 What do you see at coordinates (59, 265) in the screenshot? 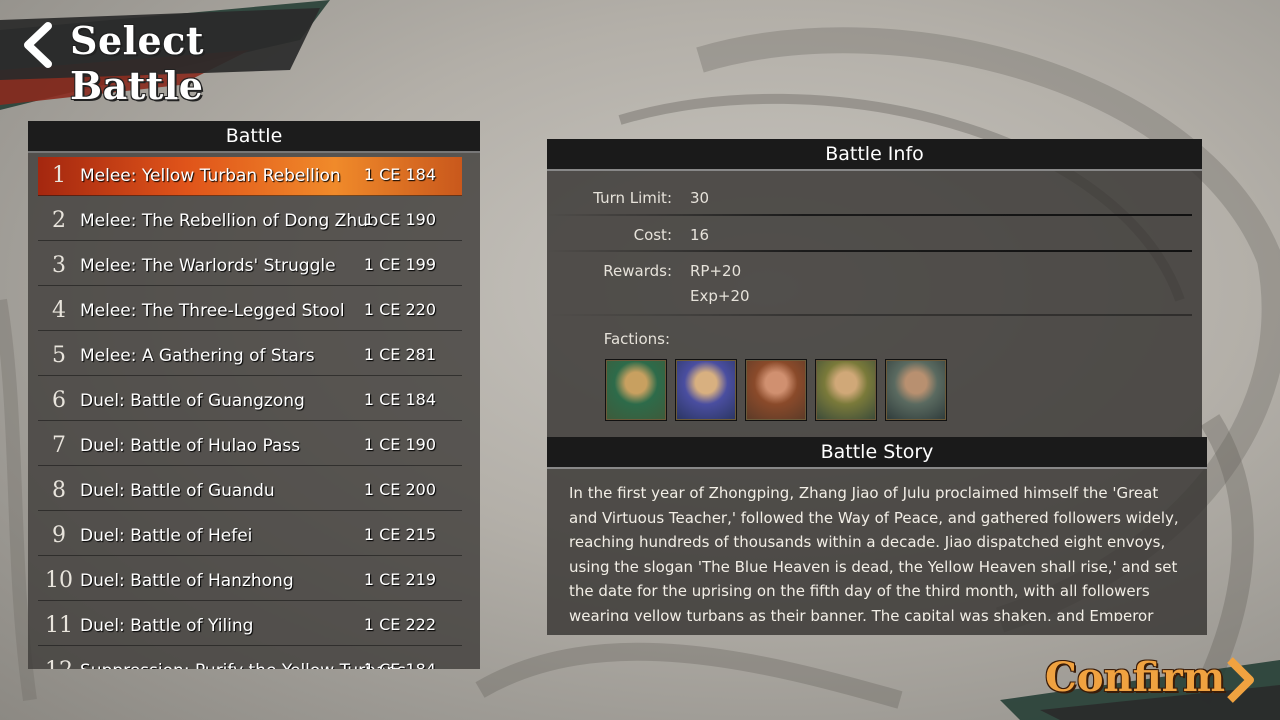
I see `battle-item-number: 3` at bounding box center [59, 265].